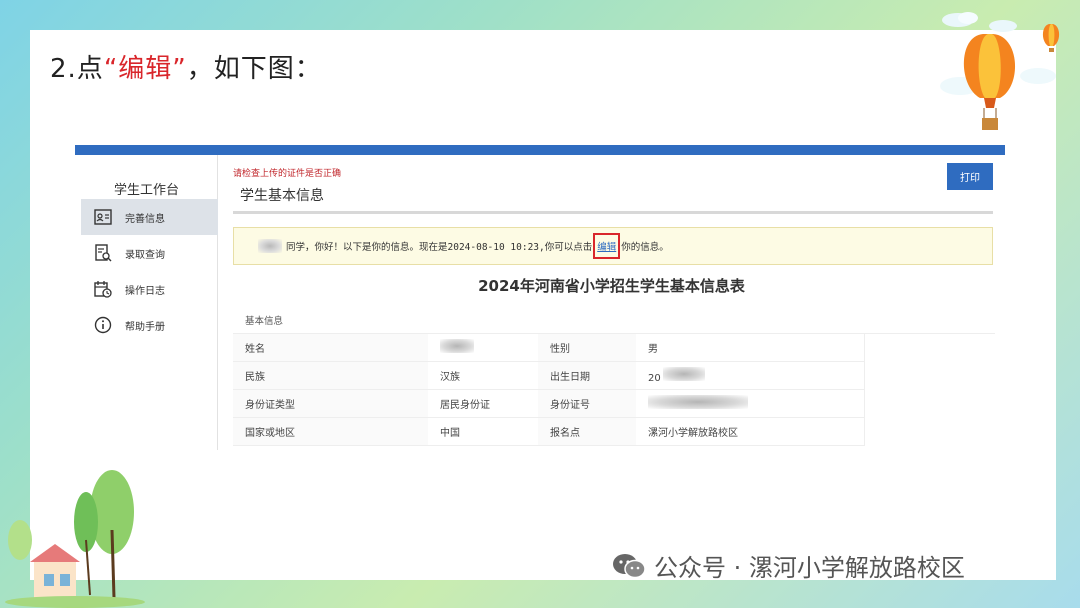 The width and height of the screenshot is (1080, 608). What do you see at coordinates (750, 431) in the screenshot?
I see `field-value: 漯河小学解放路校区` at bounding box center [750, 431].